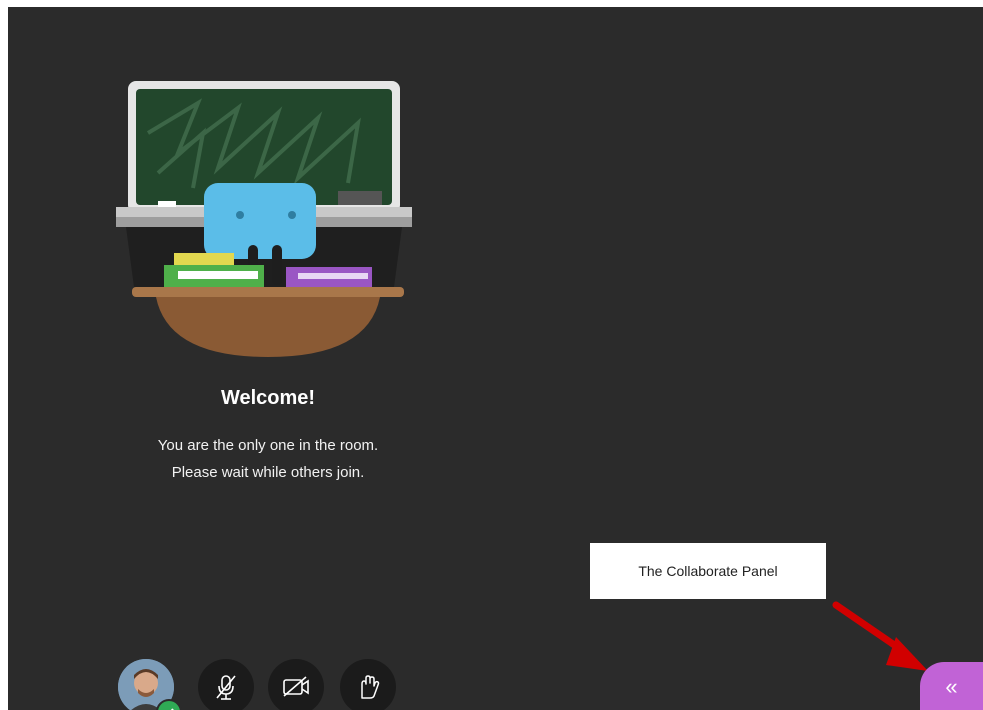  I want to click on microphone-toggle-button, so click(226, 684).